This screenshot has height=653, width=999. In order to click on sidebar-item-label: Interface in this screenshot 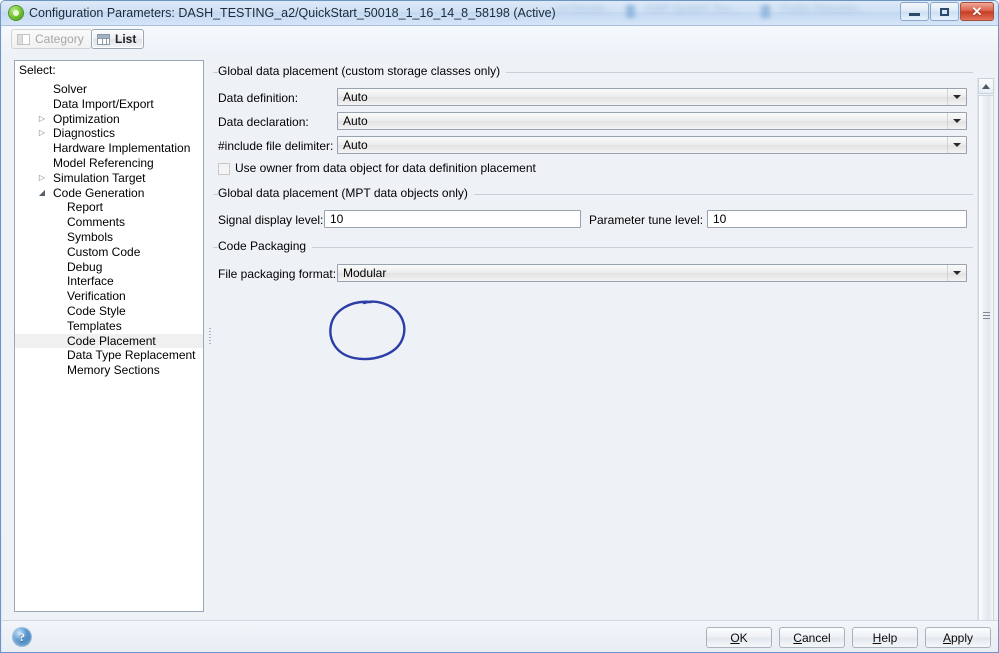, I will do `click(90, 281)`.